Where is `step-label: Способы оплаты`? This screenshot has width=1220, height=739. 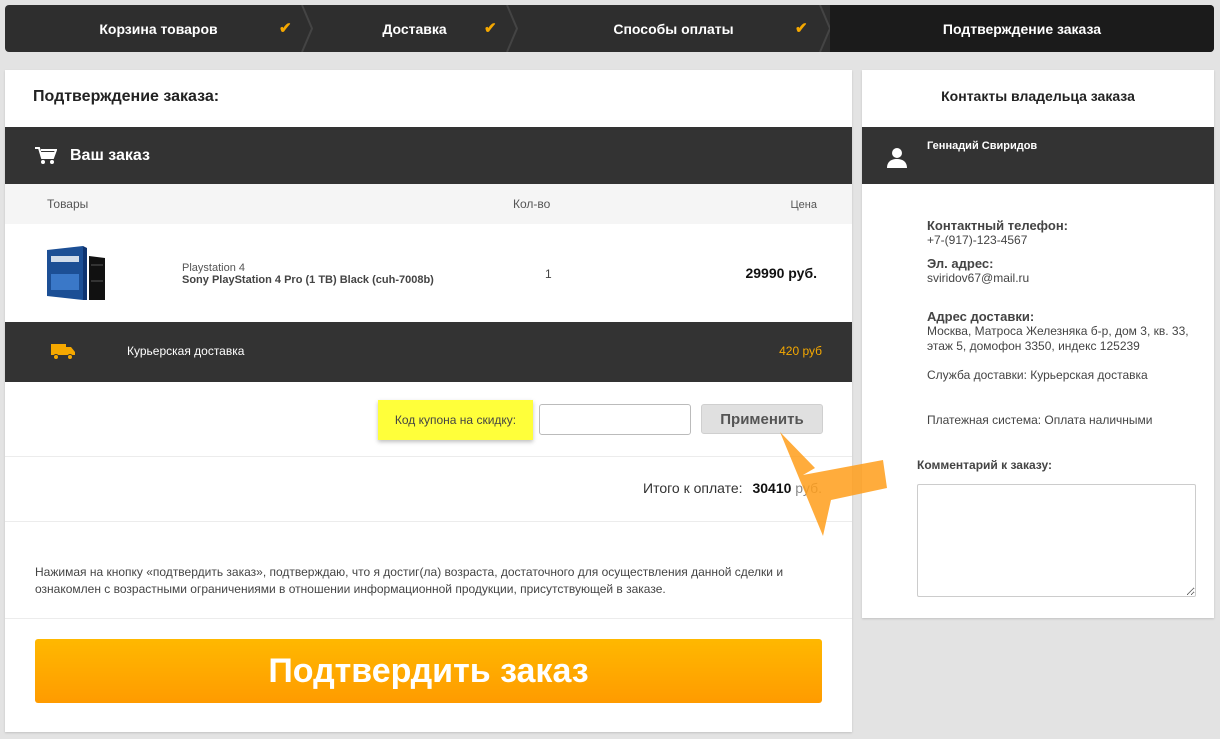
step-label: Способы оплаты is located at coordinates (673, 28).